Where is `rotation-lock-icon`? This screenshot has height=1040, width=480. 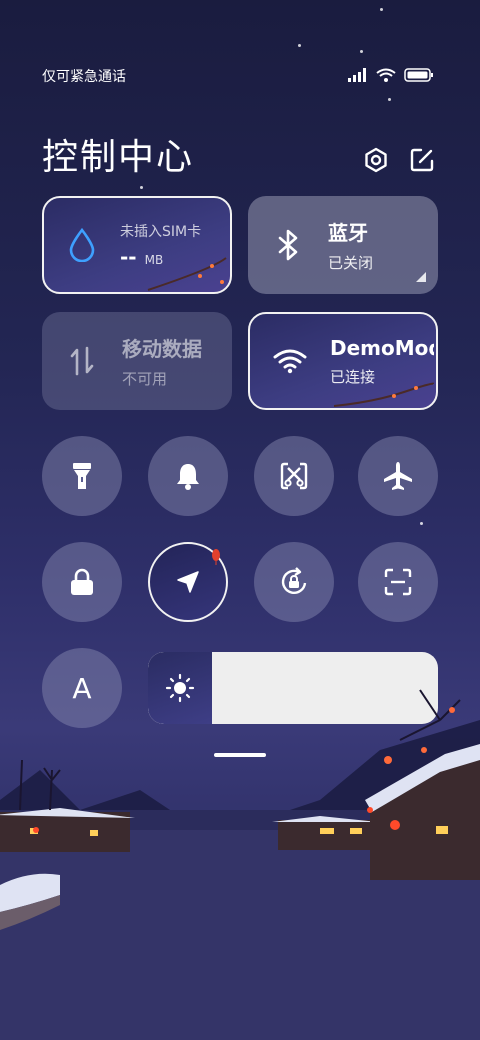
rotation-lock-icon is located at coordinates (294, 581).